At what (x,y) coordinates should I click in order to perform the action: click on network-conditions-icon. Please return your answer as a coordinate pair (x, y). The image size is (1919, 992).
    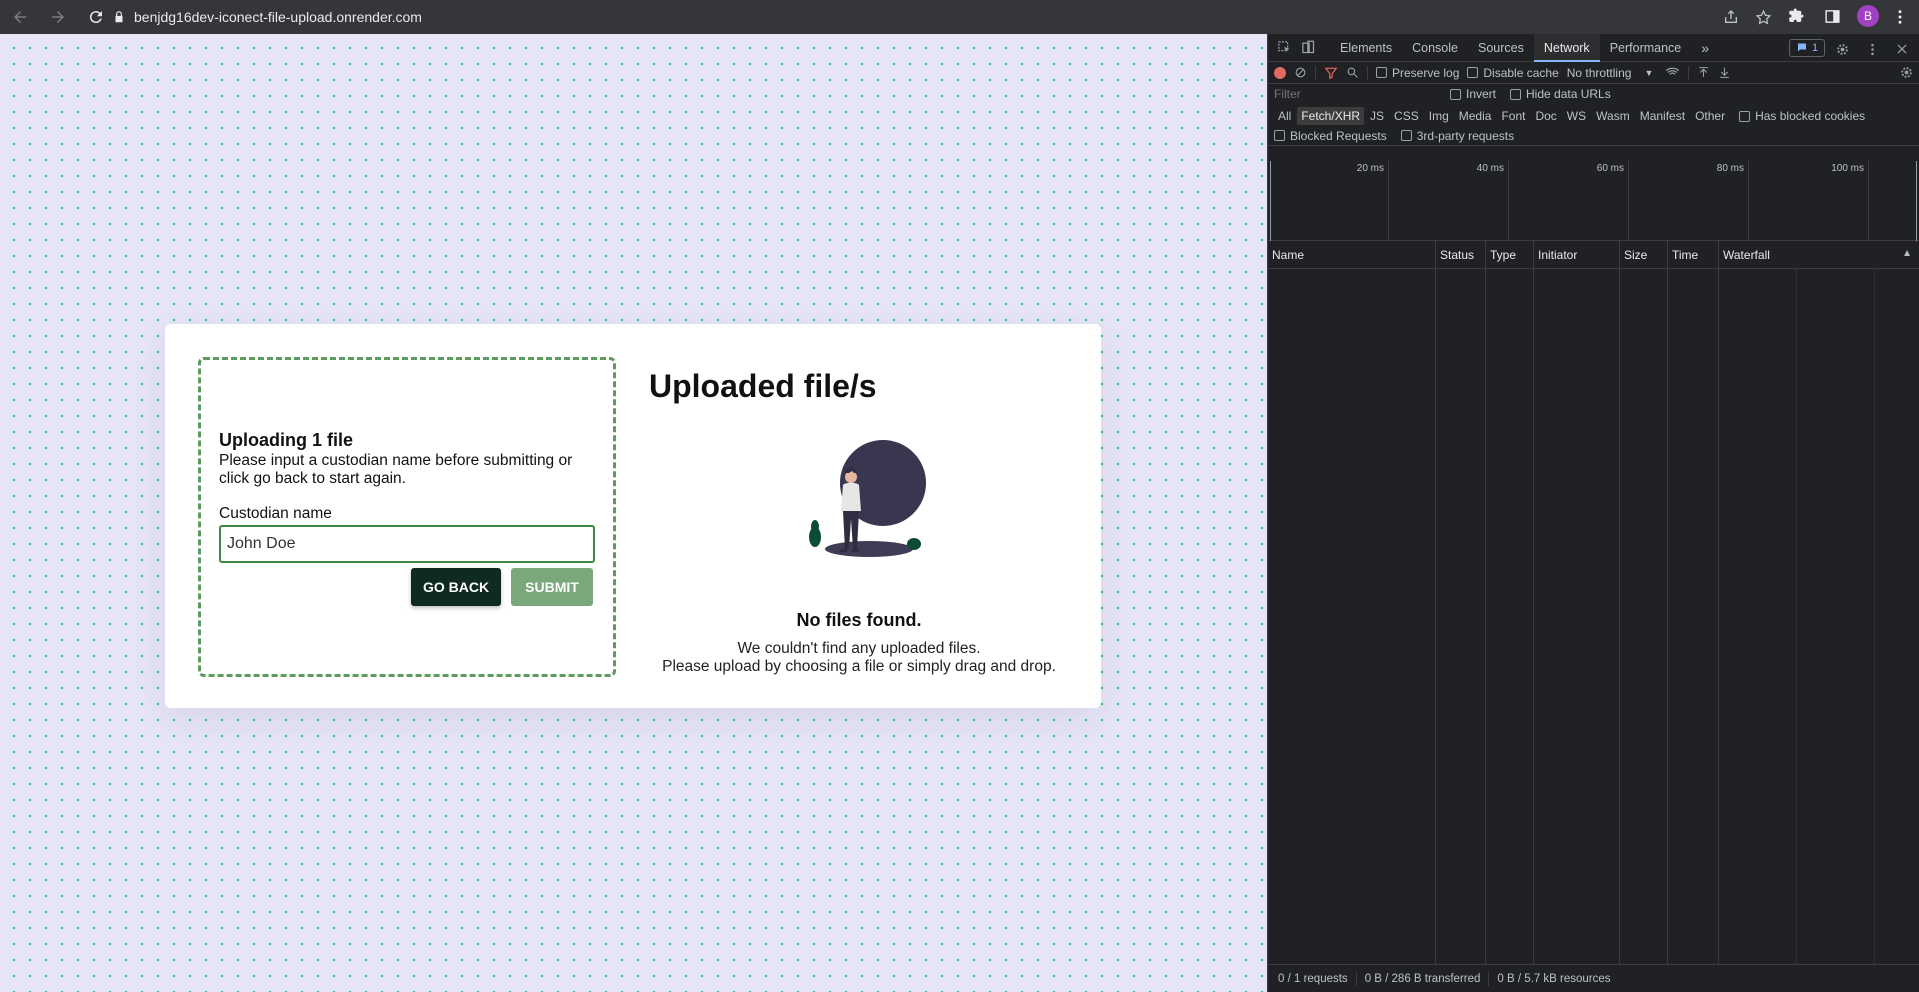
    Looking at the image, I should click on (1672, 72).